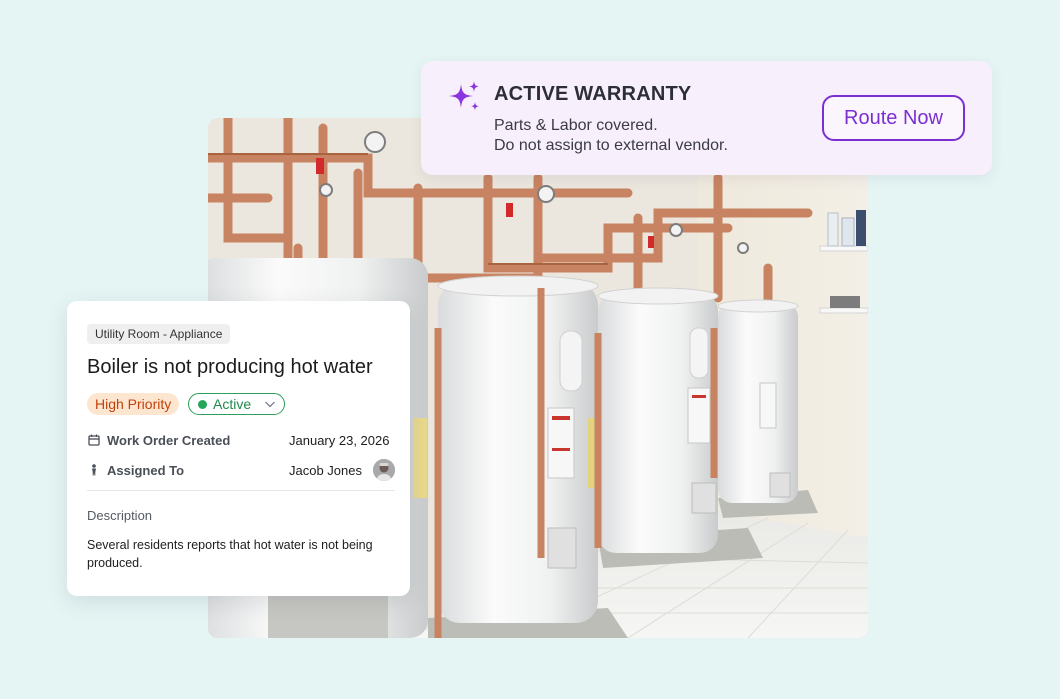  Describe the element at coordinates (325, 470) in the screenshot. I see `assignee-name: Jacob Jones` at that location.